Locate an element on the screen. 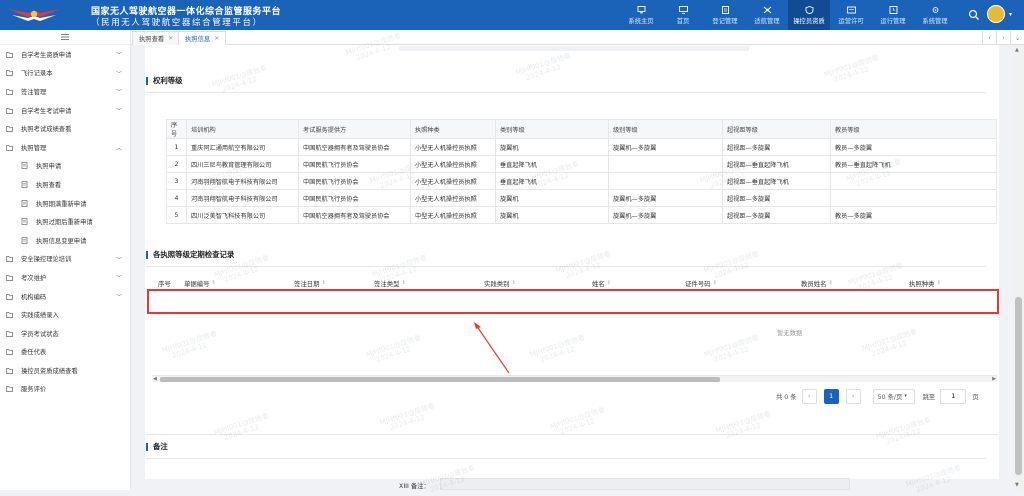 This screenshot has height=496, width=1024. sidebar-item: 执照查看 is located at coordinates (65, 184).